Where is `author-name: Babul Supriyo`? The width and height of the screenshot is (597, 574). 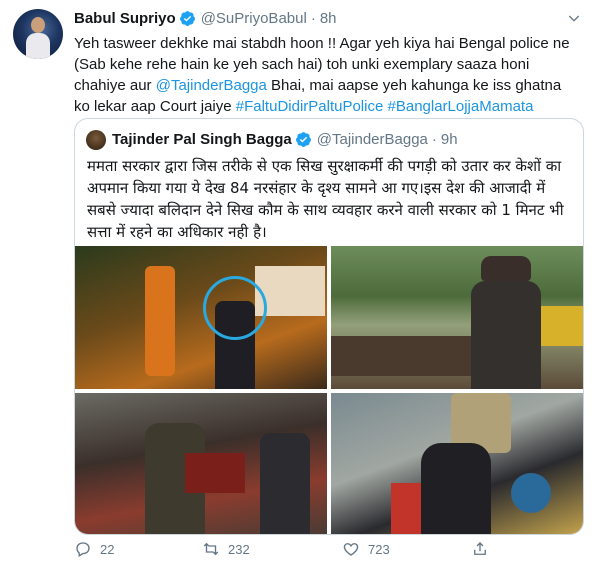
author-name: Babul Supriyo is located at coordinates (125, 18).